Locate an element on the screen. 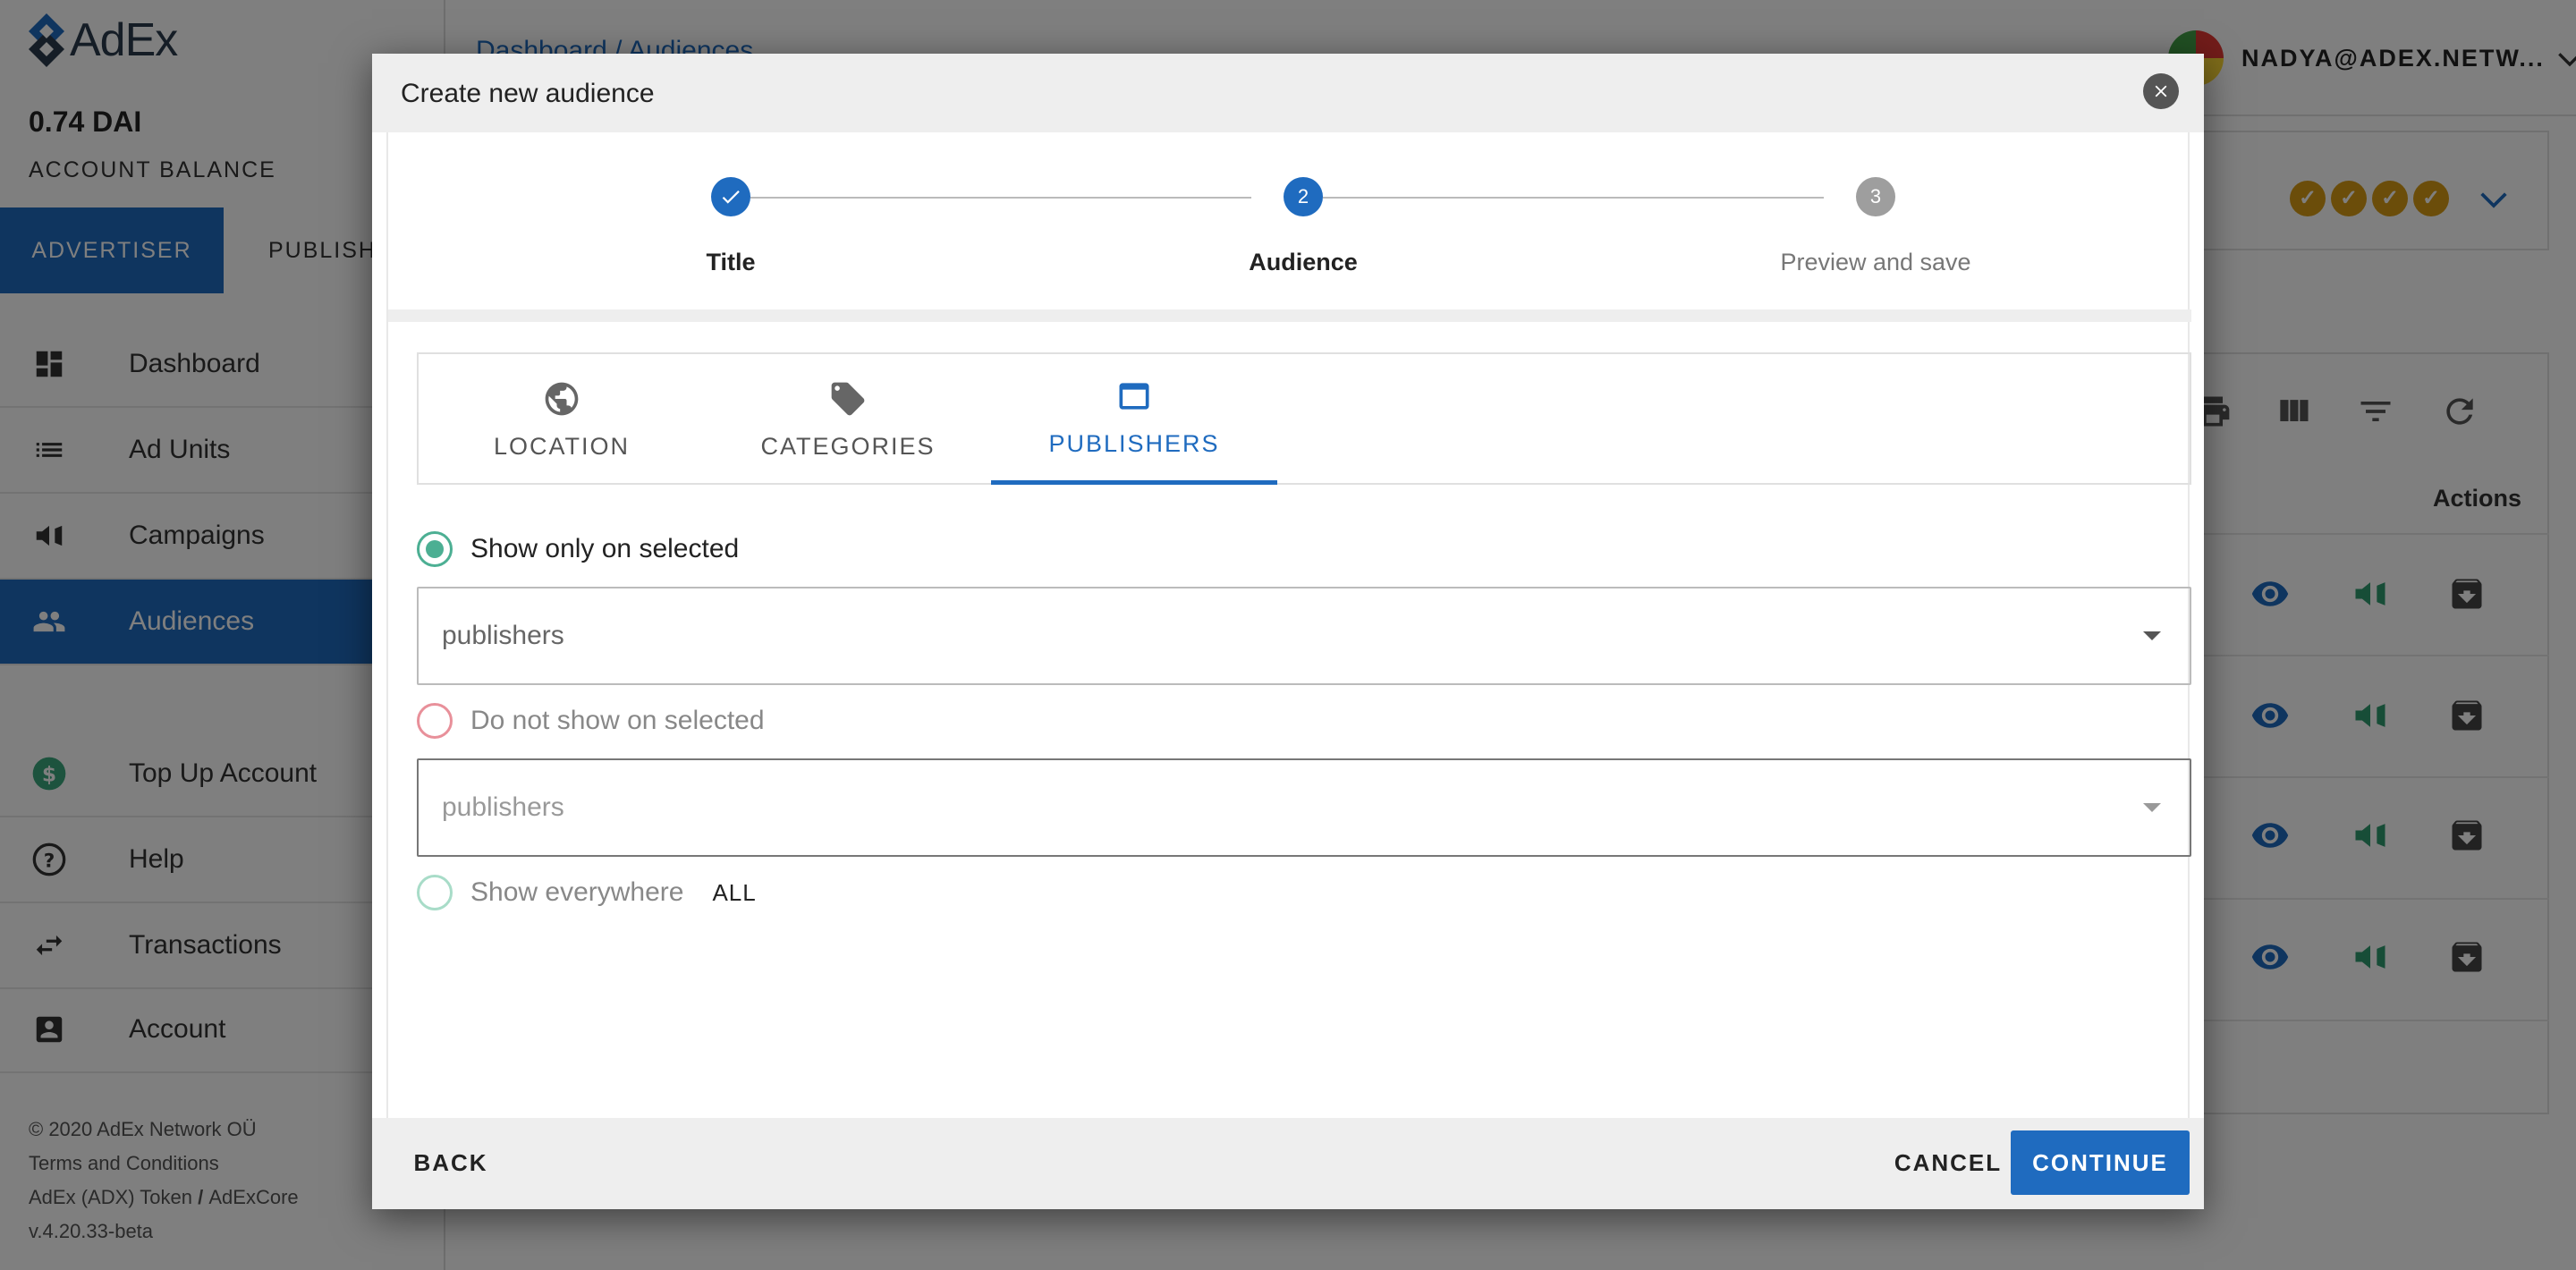 The width and height of the screenshot is (2576, 1270). window-icon is located at coordinates (1134, 396).